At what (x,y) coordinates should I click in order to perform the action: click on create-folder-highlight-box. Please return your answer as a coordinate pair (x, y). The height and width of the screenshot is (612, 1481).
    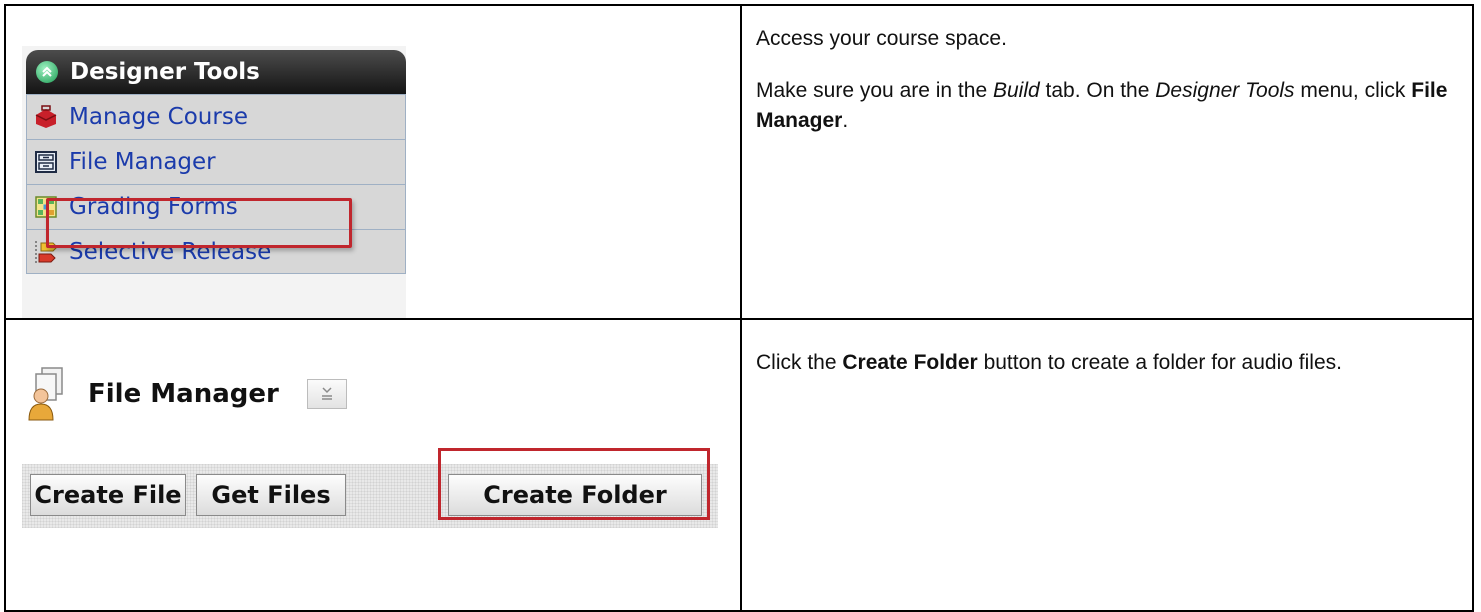
    Looking at the image, I should click on (574, 484).